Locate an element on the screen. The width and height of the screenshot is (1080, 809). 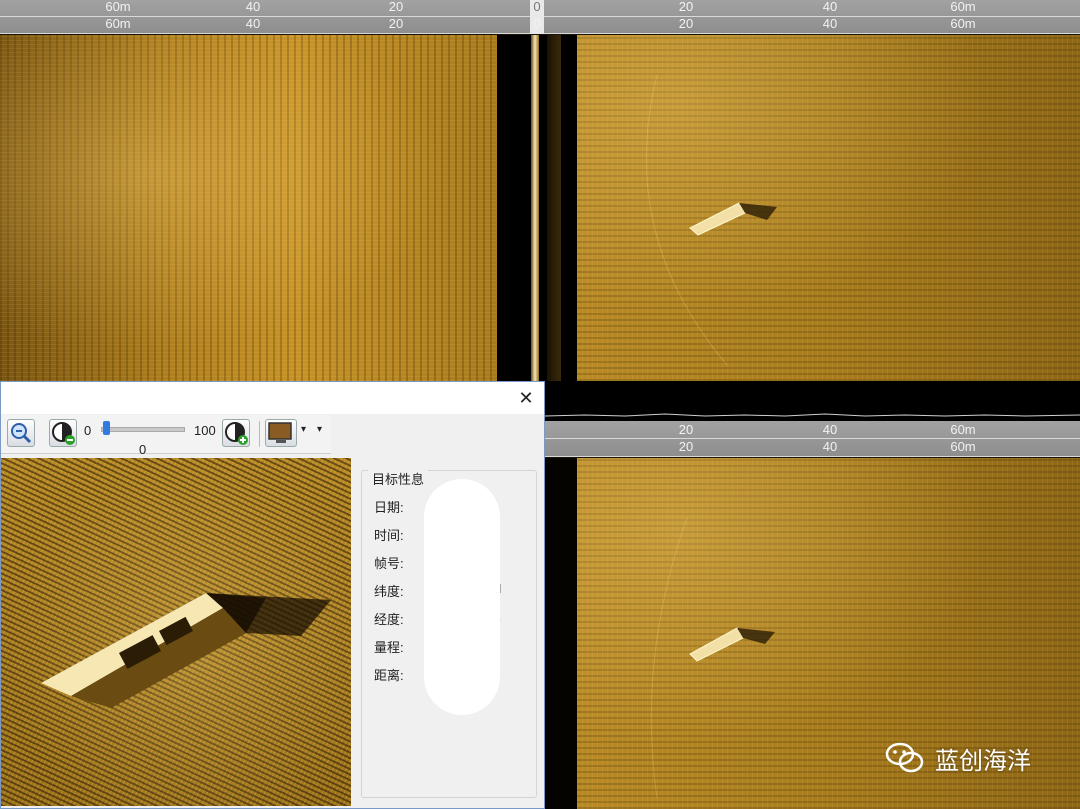
brightness-max-label: 100 is located at coordinates (205, 430).